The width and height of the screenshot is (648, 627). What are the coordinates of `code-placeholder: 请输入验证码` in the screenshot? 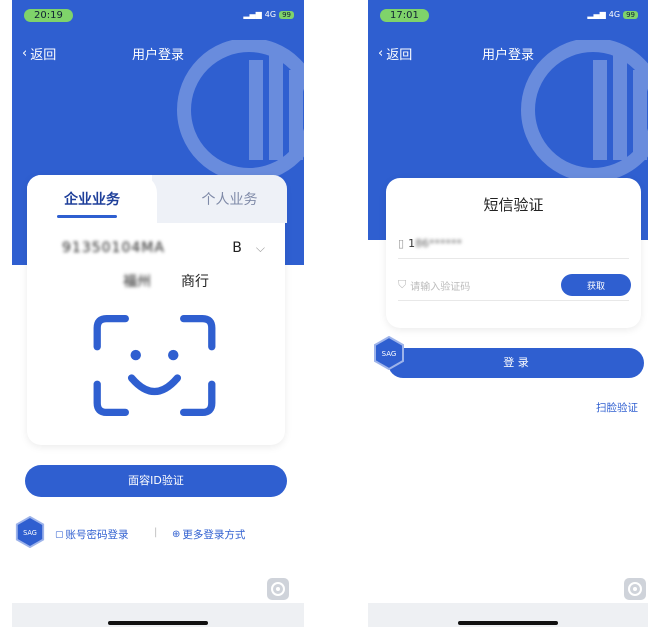 It's located at (440, 287).